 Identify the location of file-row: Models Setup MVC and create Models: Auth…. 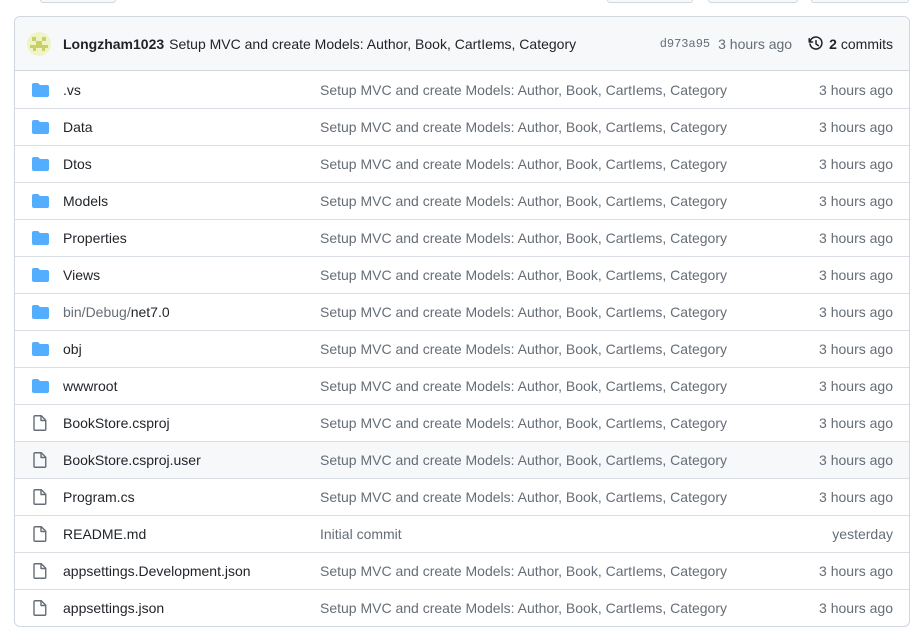
(462, 200).